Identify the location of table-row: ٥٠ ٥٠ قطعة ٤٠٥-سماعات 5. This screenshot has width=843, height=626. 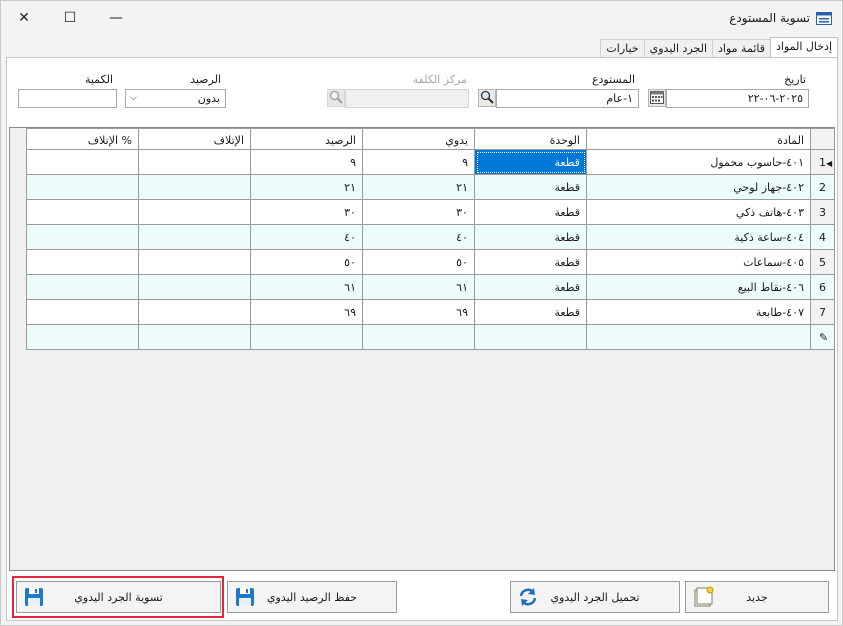
(430, 262).